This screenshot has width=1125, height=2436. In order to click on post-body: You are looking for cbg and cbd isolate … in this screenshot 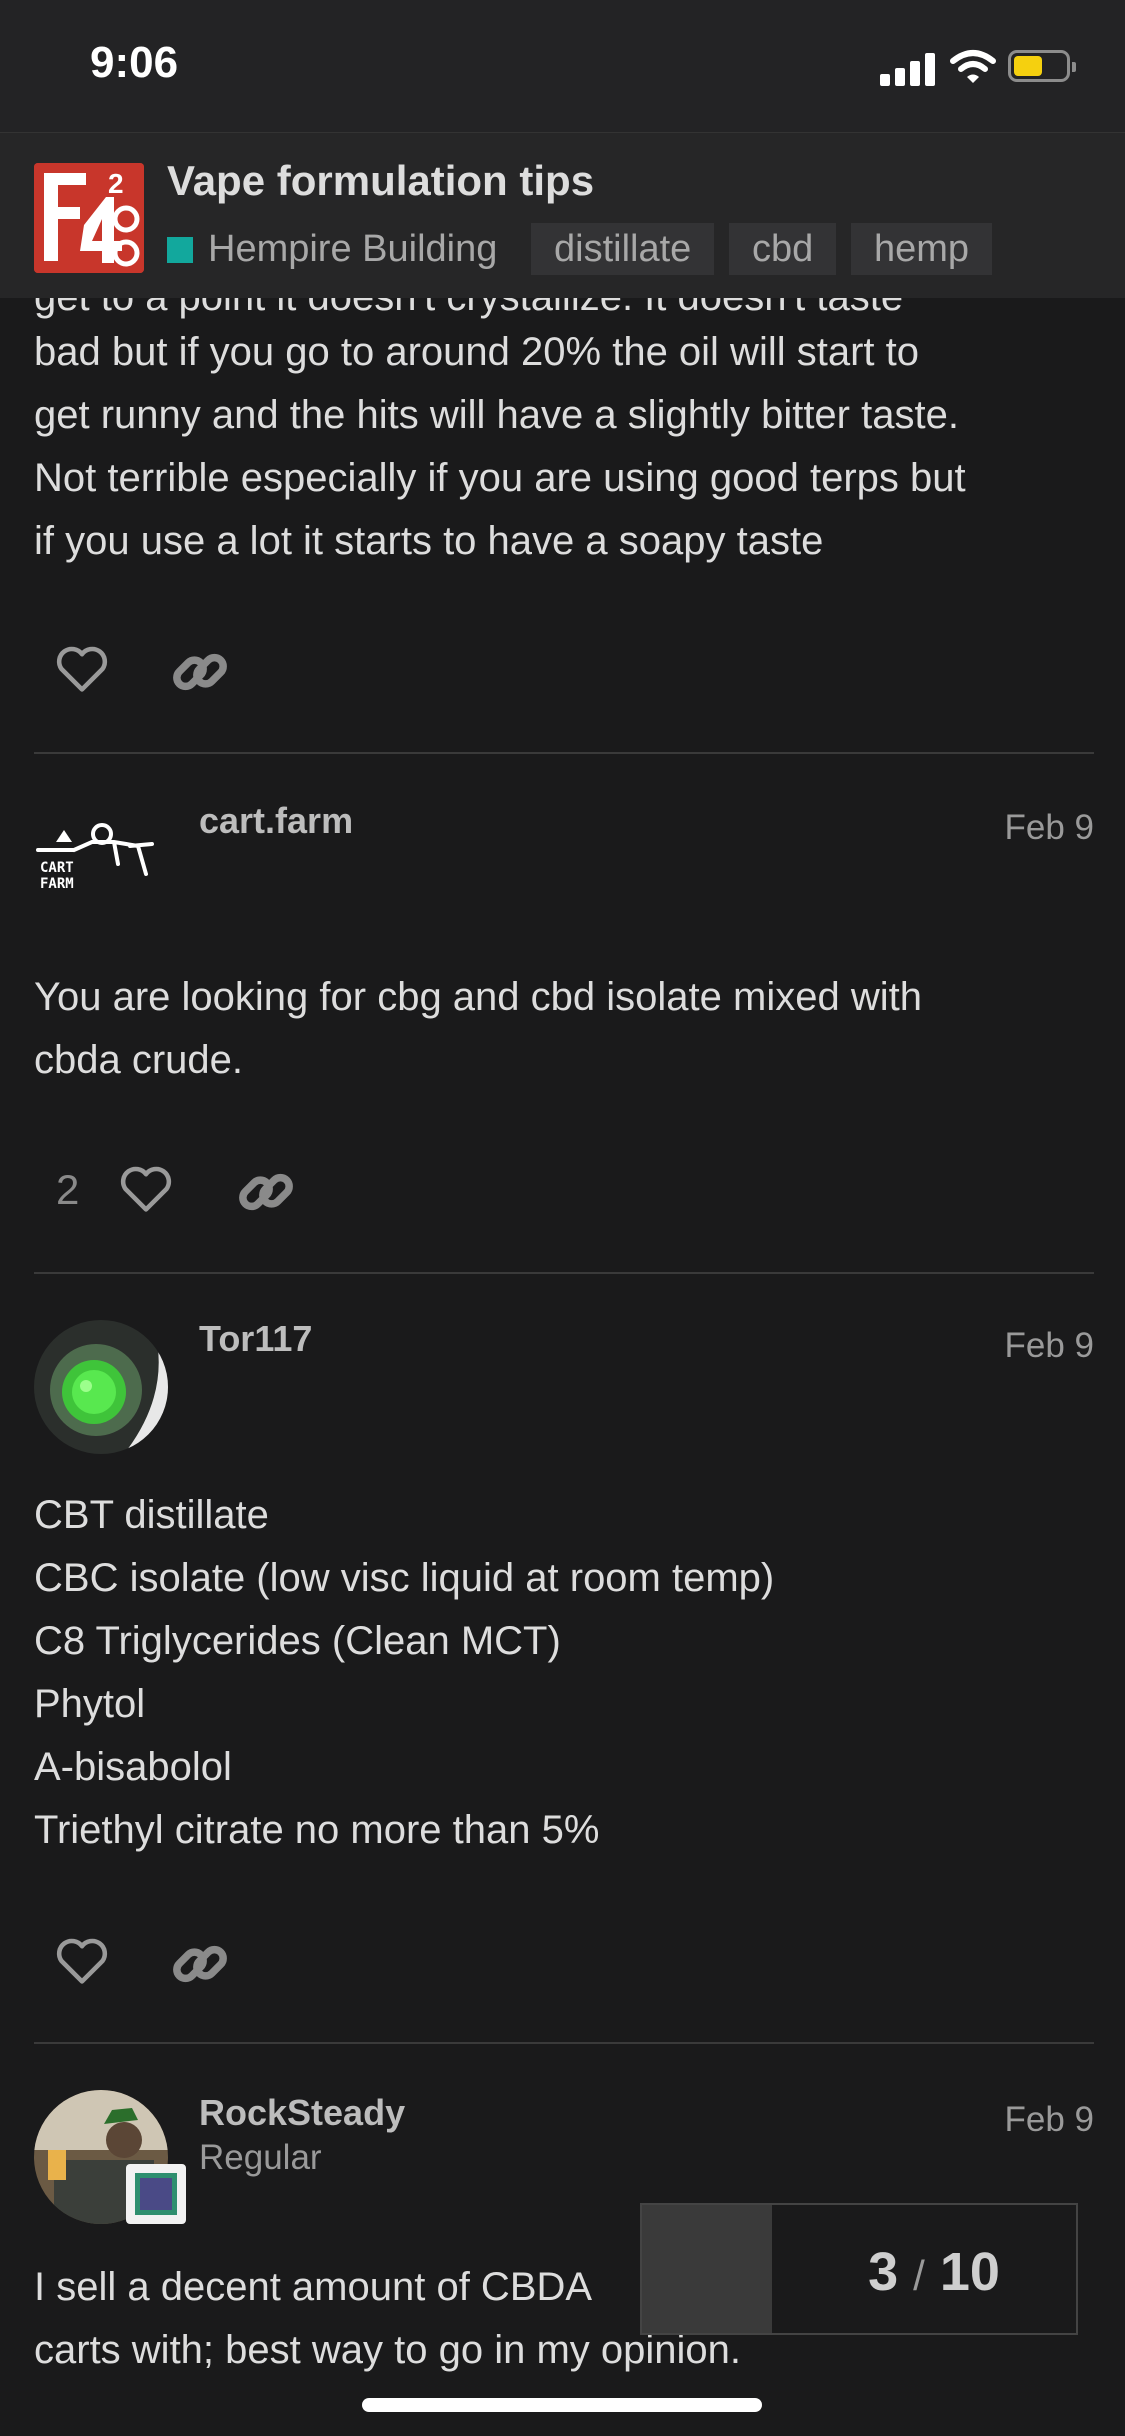, I will do `click(564, 1029)`.